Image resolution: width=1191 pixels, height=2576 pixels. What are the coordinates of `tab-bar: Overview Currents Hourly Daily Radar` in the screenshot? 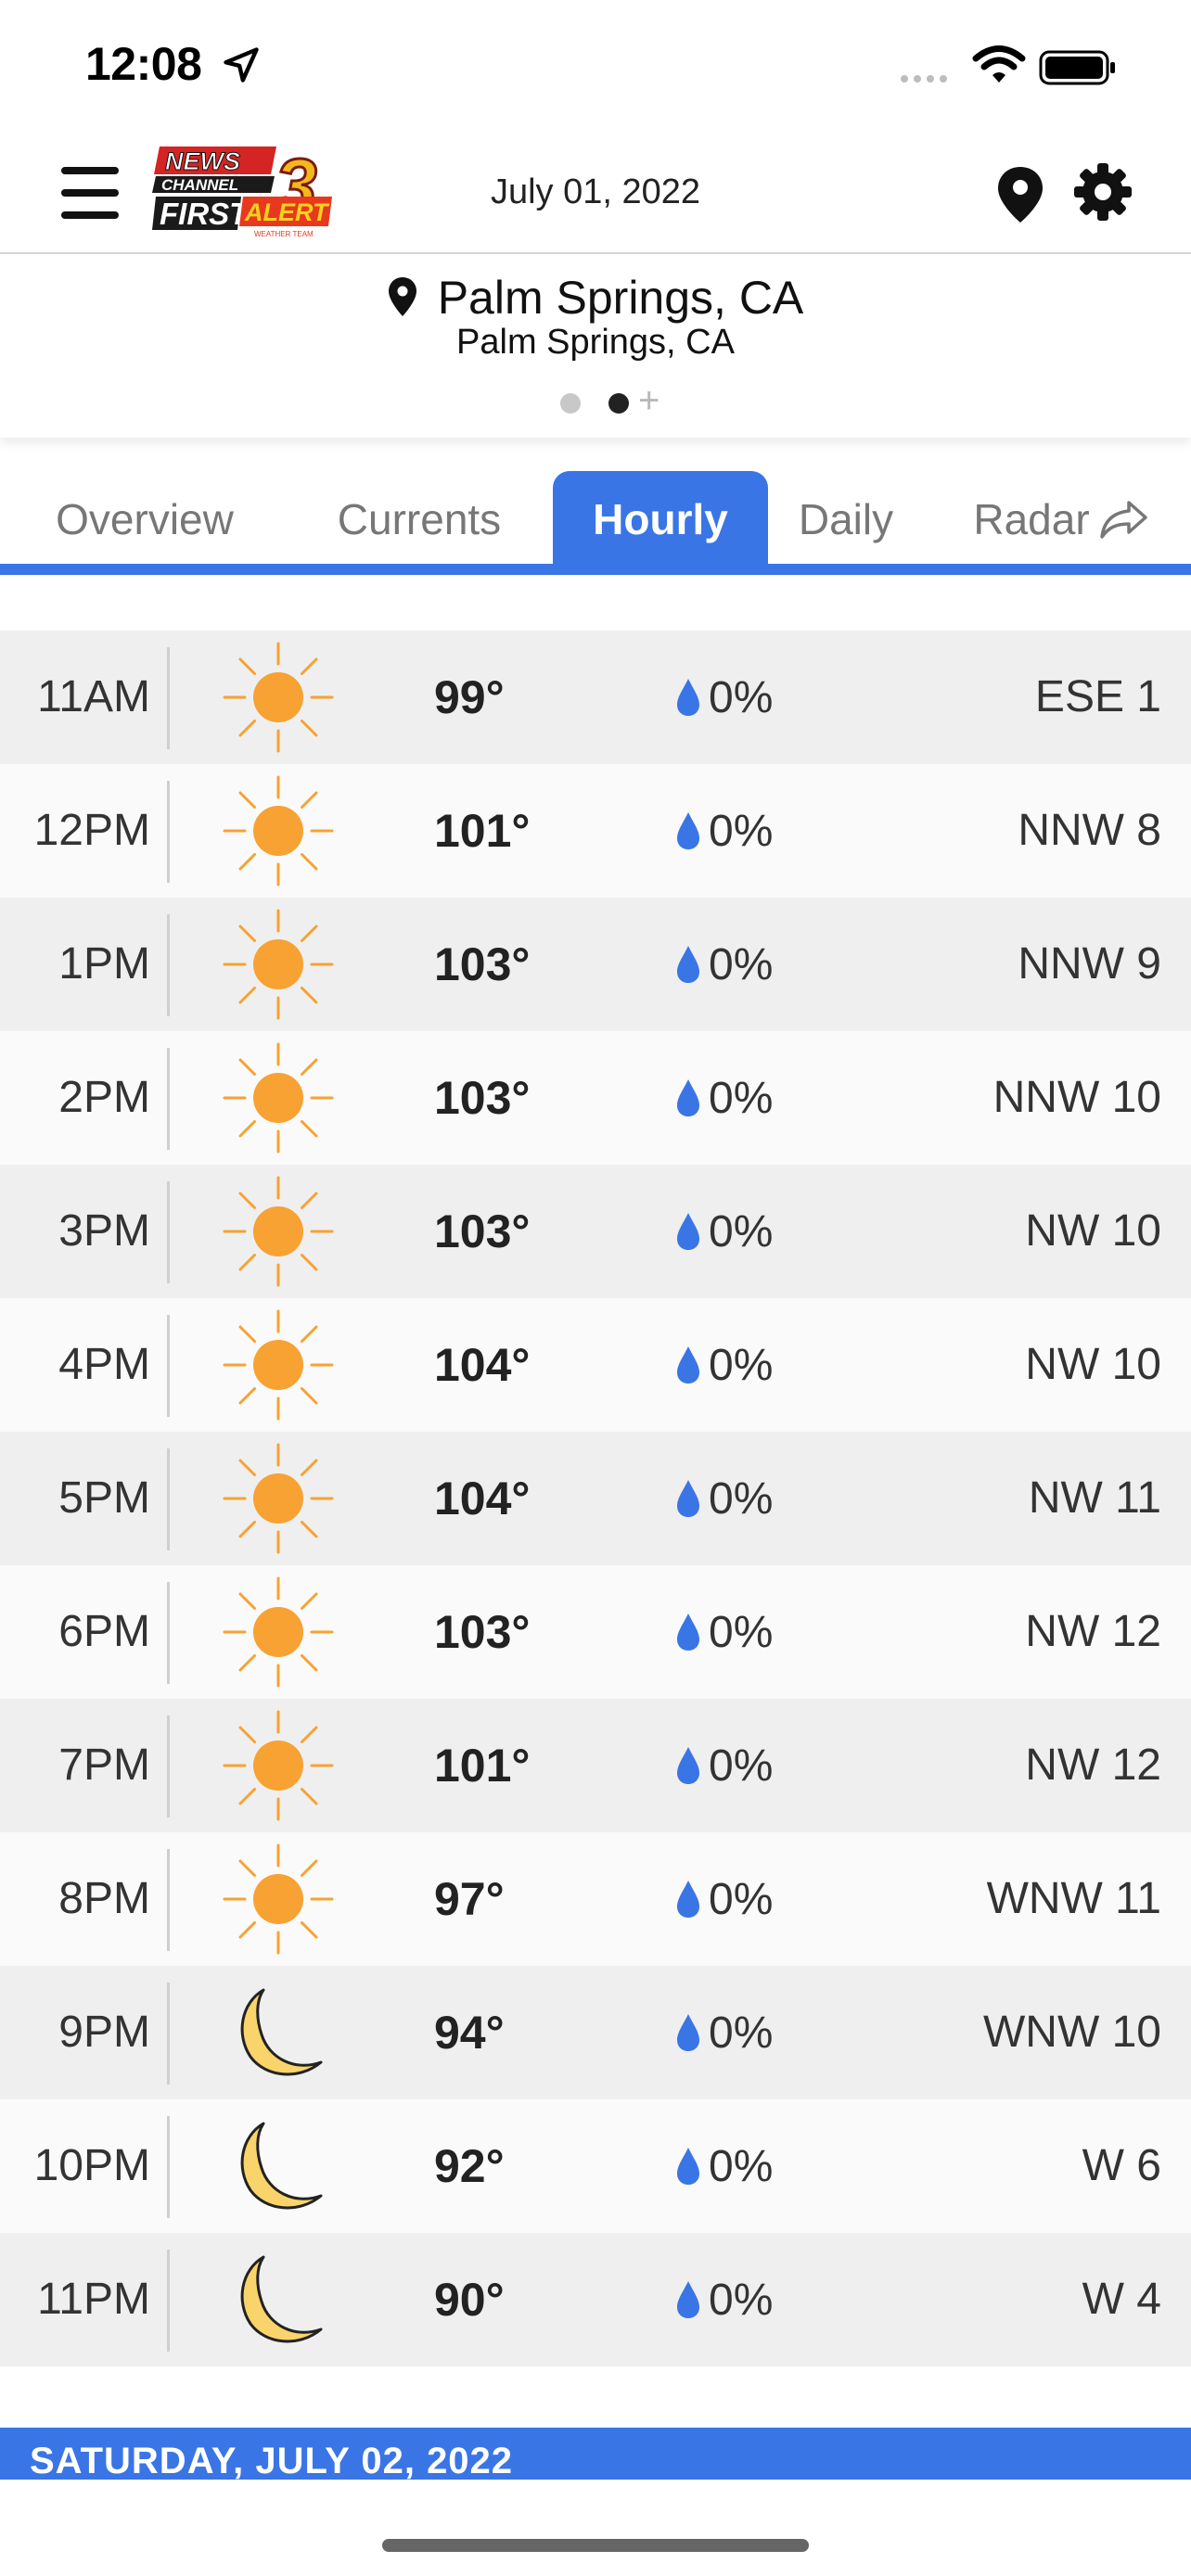 It's located at (595, 524).